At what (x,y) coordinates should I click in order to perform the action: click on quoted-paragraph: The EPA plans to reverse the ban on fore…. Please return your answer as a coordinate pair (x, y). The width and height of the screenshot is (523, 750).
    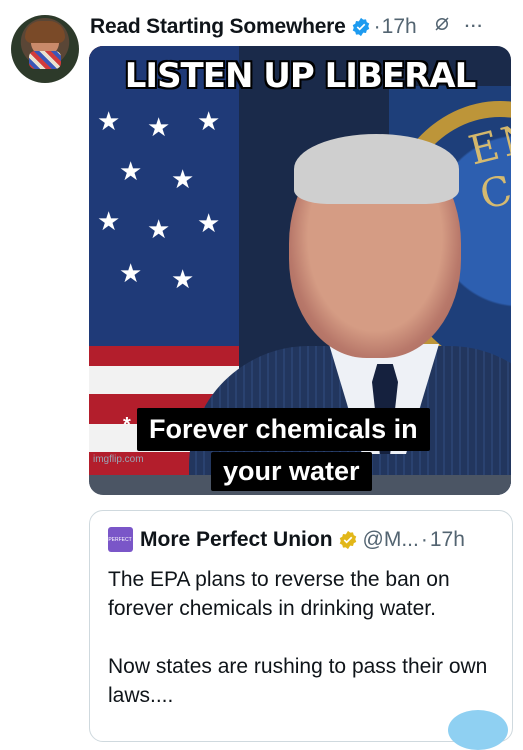
    Looking at the image, I should click on (279, 594).